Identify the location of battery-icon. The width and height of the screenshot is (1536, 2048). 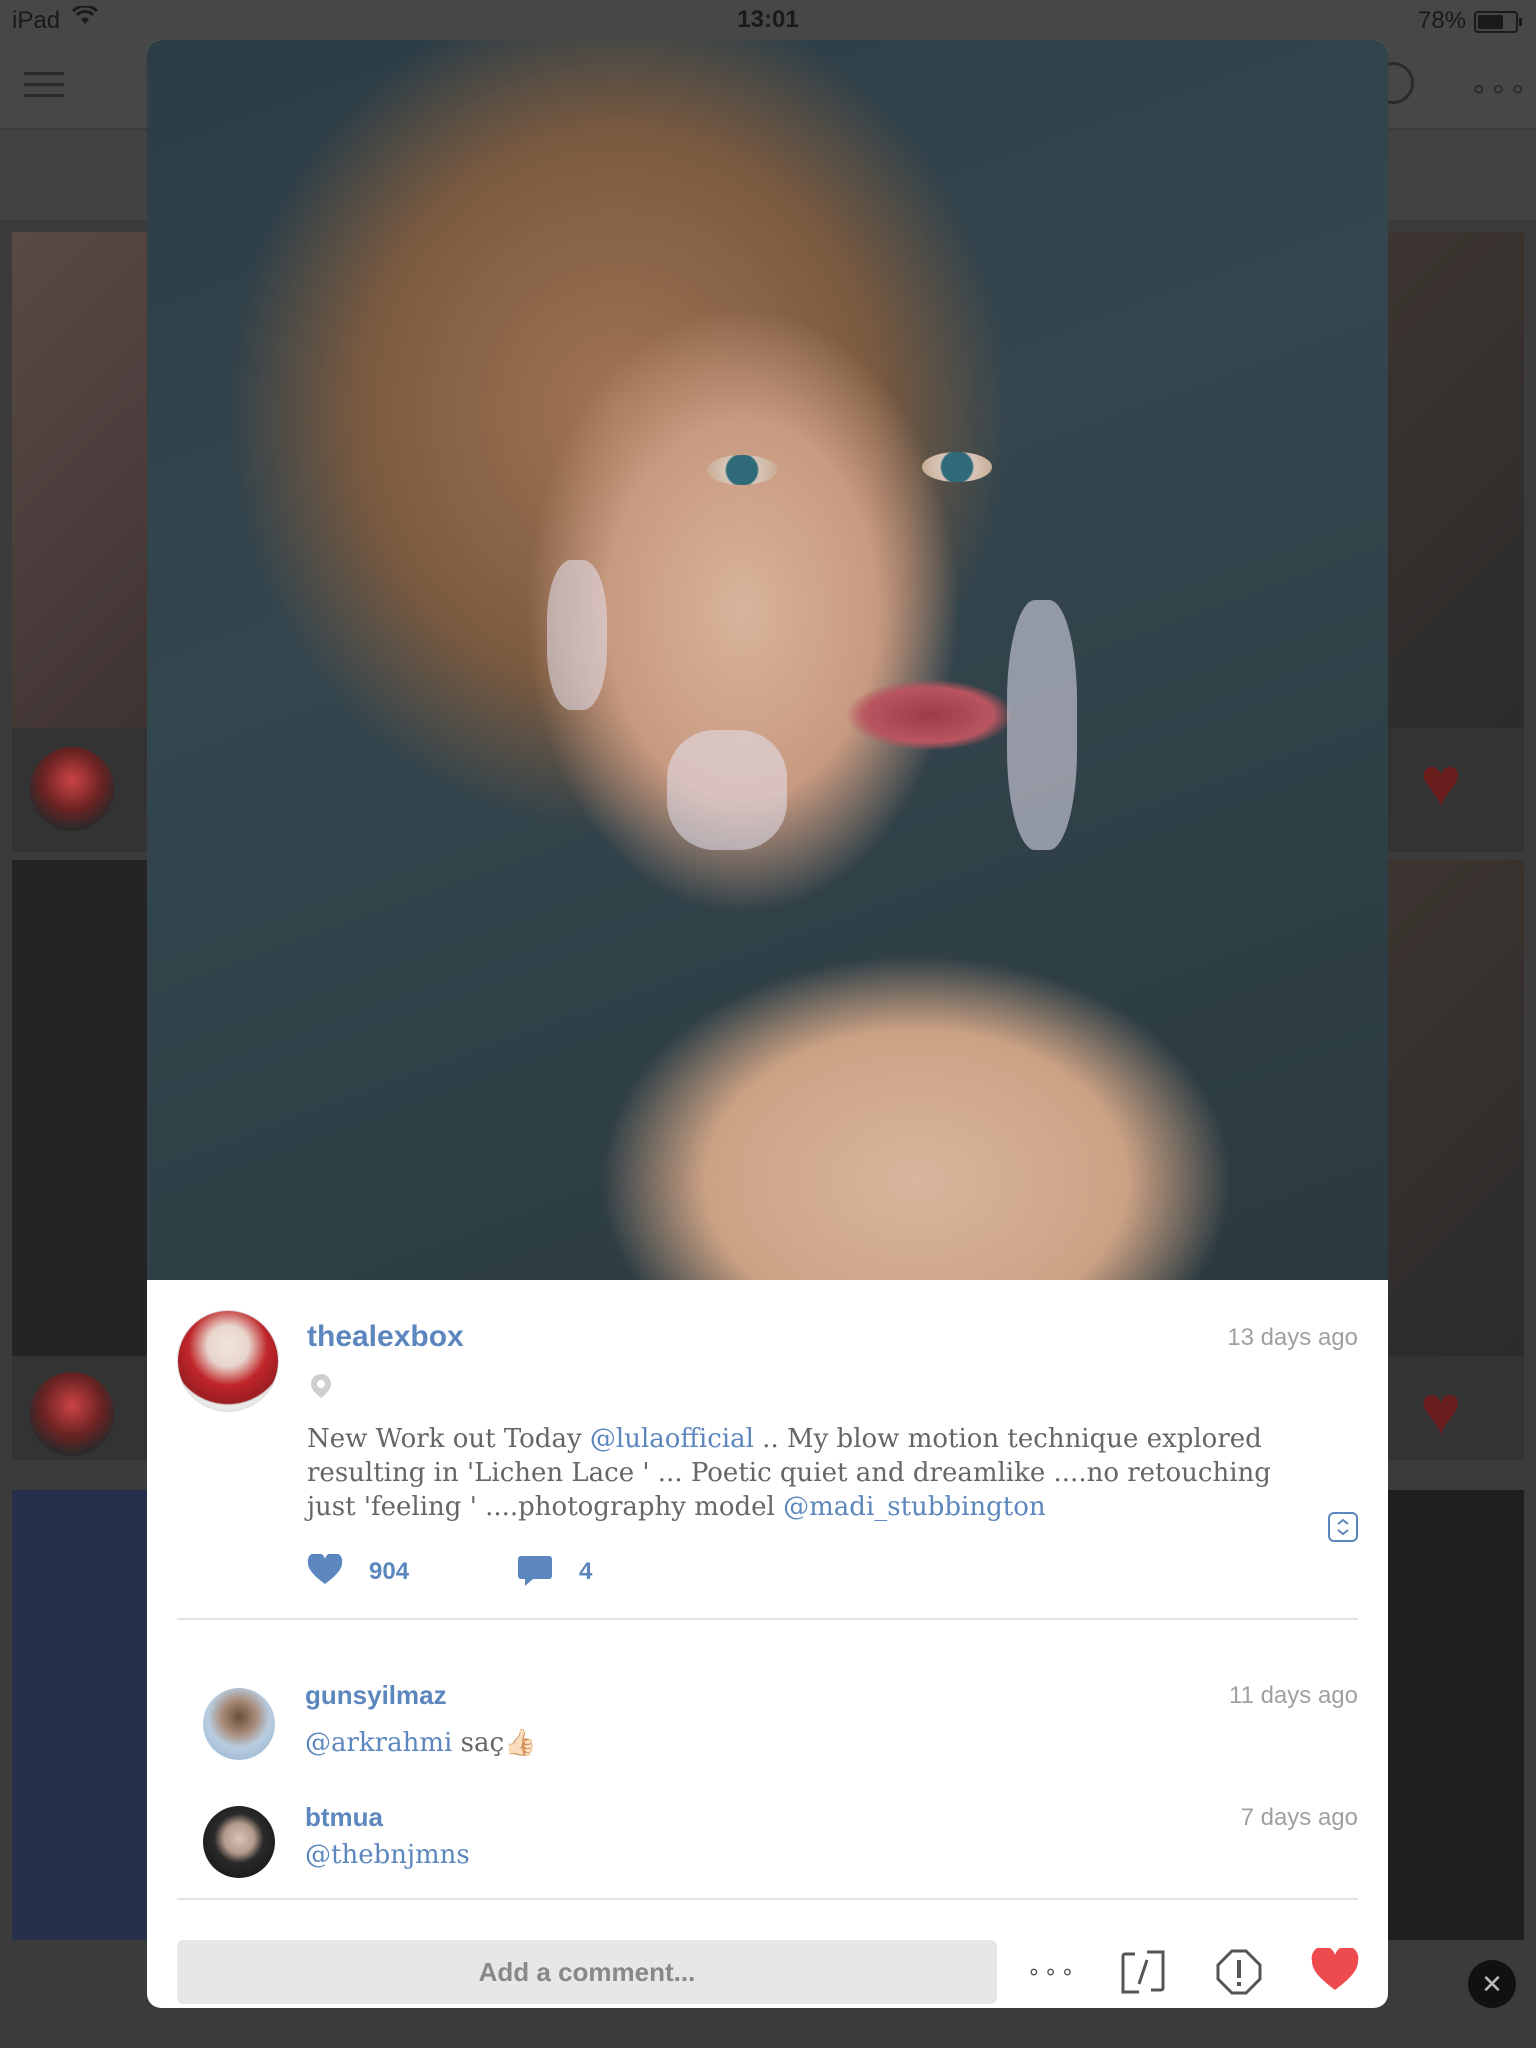
(1498, 22).